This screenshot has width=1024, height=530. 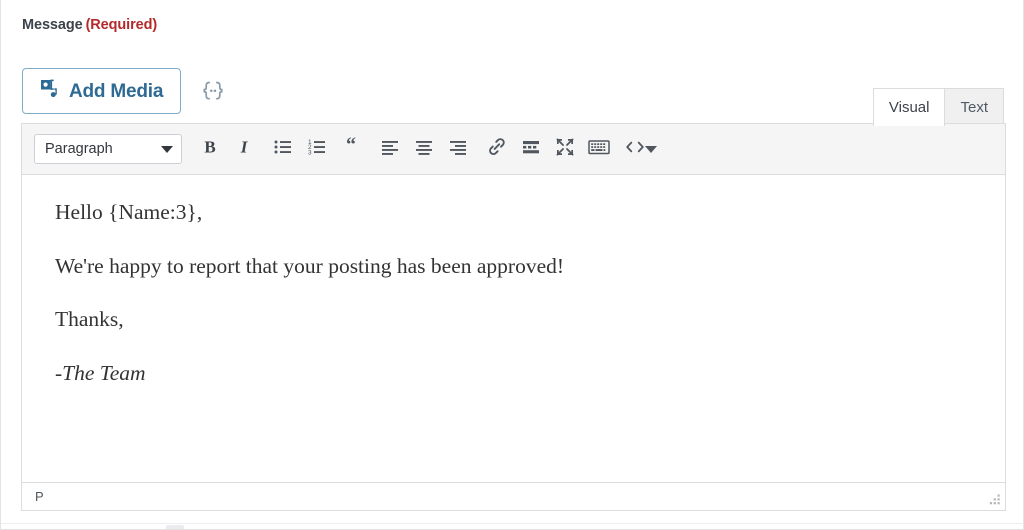 I want to click on cut-off-element-below, so click(x=175, y=527).